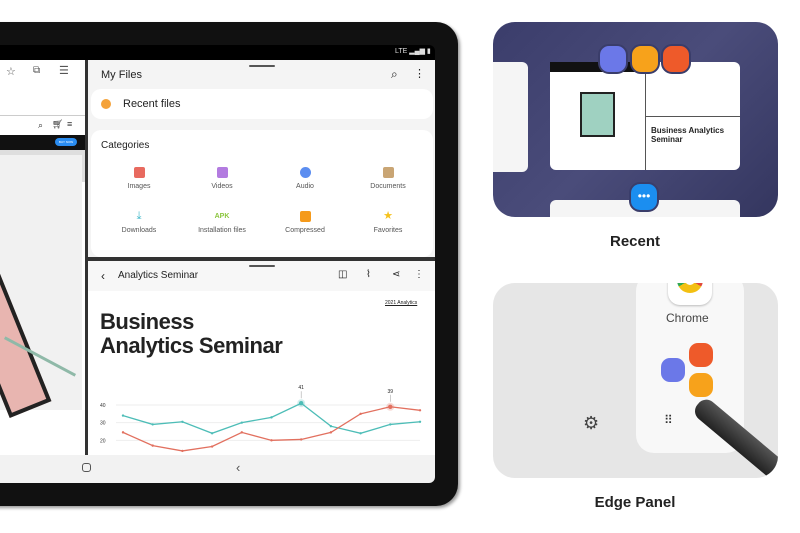 The width and height of the screenshot is (800, 533). Describe the element at coordinates (401, 303) in the screenshot. I see `tag: 2021 Analytics` at that location.